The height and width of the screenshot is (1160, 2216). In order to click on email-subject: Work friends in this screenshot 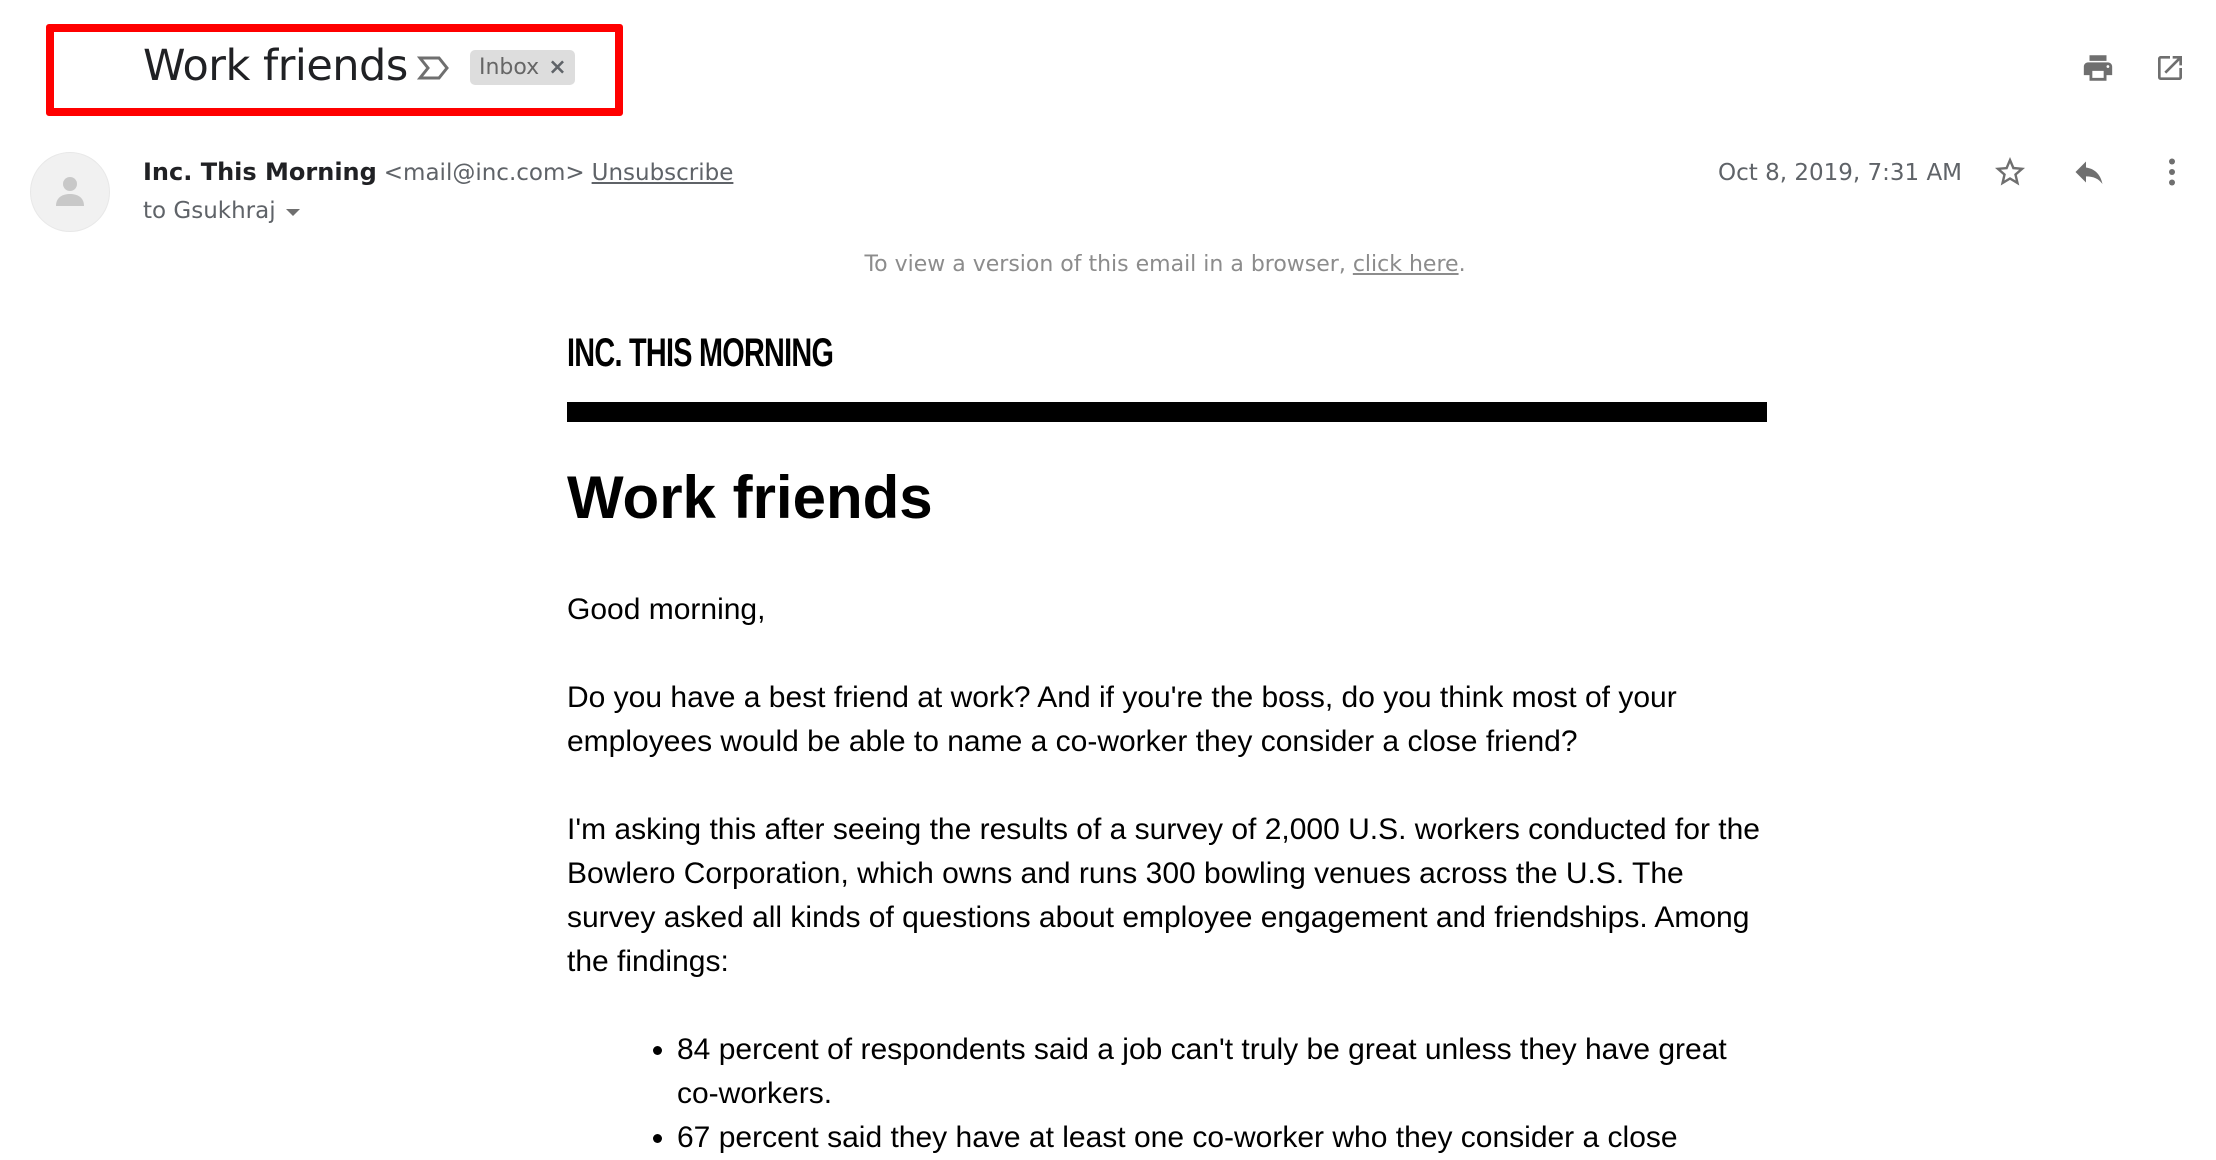, I will do `click(275, 66)`.